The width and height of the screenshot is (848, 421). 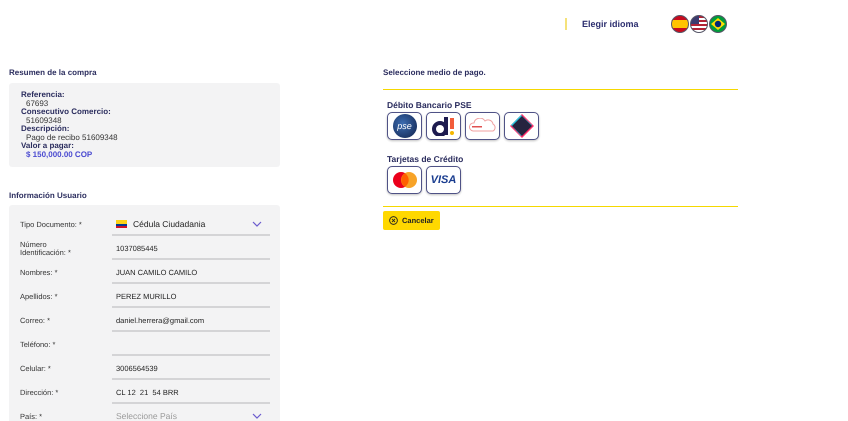 I want to click on language-label: Elegir idioma, so click(x=610, y=24).